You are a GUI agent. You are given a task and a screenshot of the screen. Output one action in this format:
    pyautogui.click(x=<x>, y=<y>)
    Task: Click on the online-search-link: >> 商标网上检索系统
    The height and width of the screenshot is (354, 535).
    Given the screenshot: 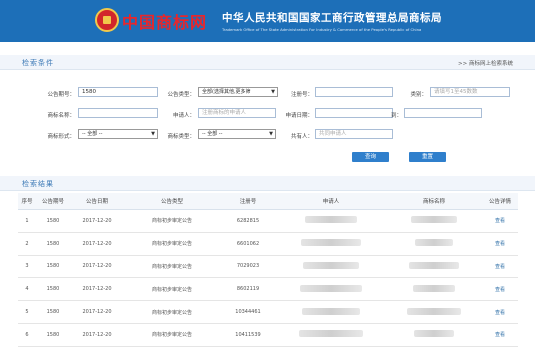 What is the action you would take?
    pyautogui.click(x=485, y=63)
    